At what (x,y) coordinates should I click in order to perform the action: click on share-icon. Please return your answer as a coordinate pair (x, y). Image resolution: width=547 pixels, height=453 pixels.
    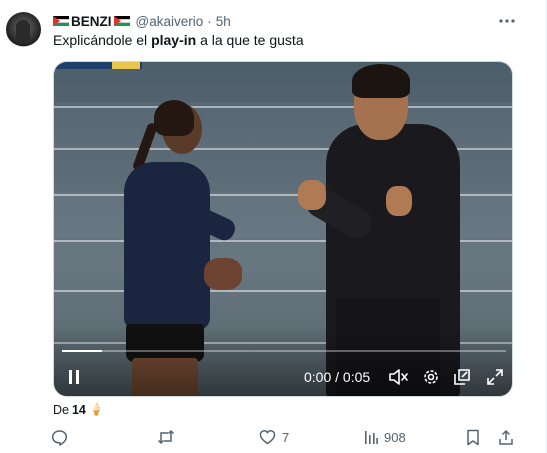
    Looking at the image, I should click on (506, 437).